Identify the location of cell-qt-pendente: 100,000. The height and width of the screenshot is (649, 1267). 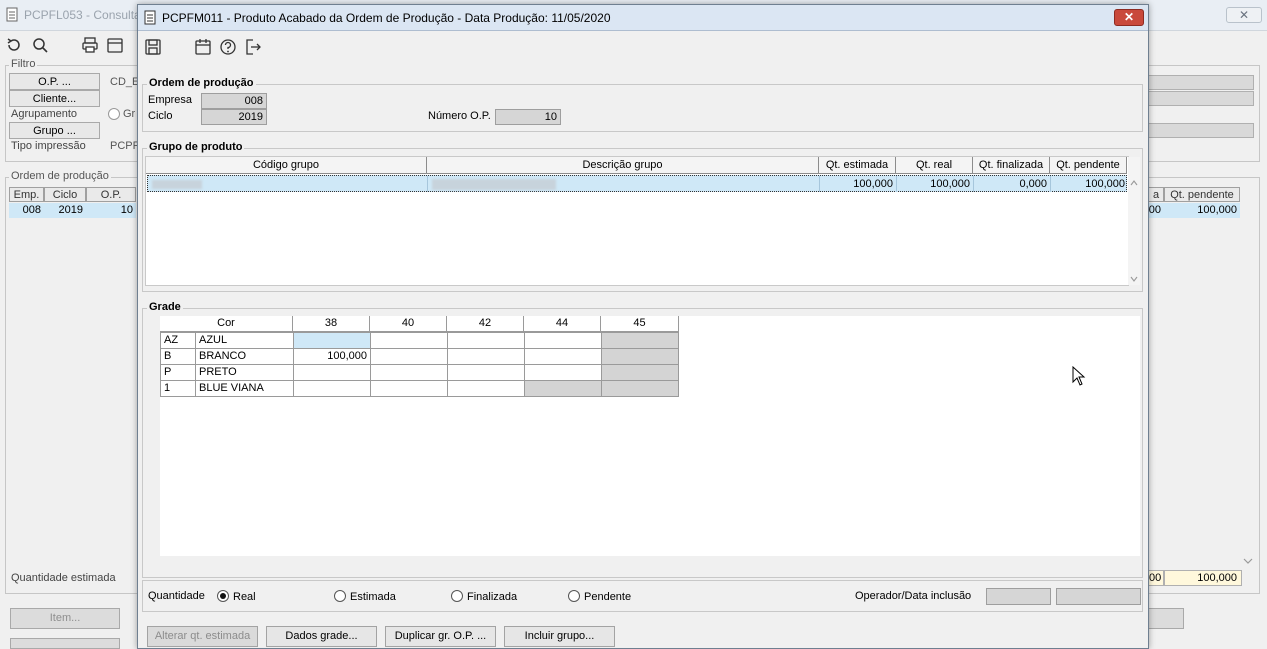
(1089, 184).